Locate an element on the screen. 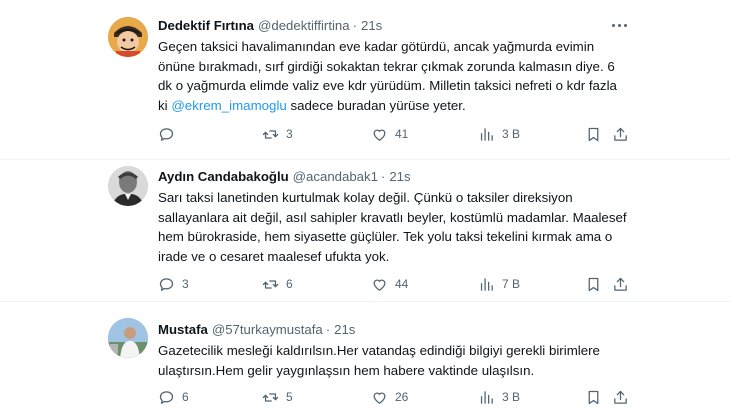 The width and height of the screenshot is (730, 420). retweet-count: 3 is located at coordinates (289, 134).